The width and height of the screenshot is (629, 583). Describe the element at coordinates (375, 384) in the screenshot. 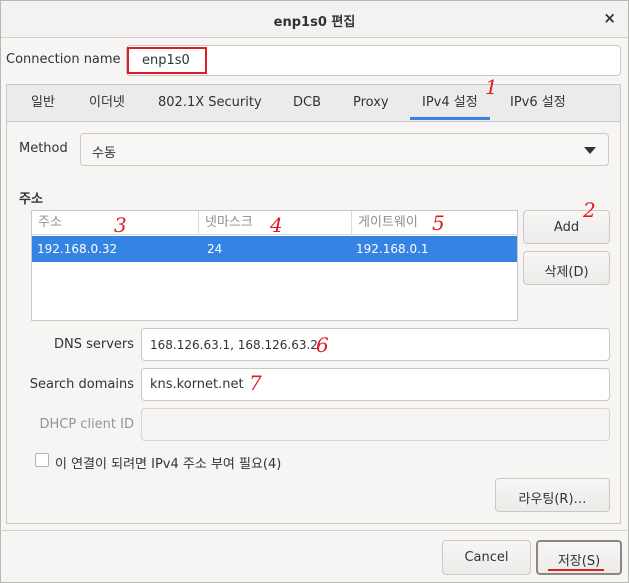

I see `search-domains-input: kns.kornet.net` at that location.